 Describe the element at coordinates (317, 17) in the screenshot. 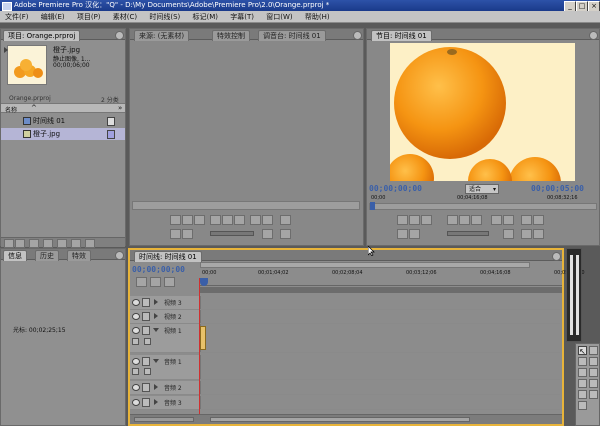

I see `menu-help: 帮助(H)` at that location.